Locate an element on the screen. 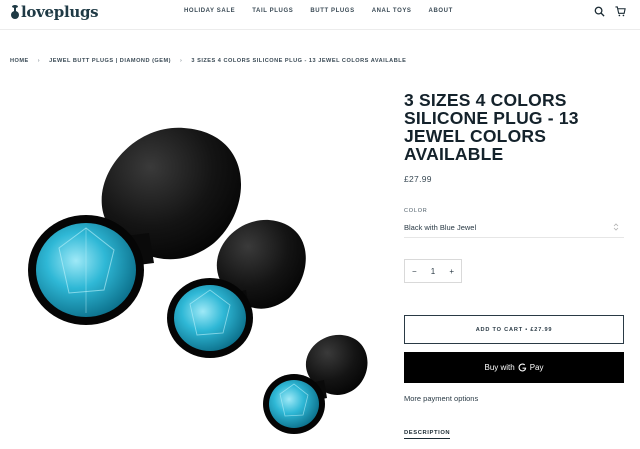 This screenshot has width=640, height=449. cart-icon is located at coordinates (620, 11).